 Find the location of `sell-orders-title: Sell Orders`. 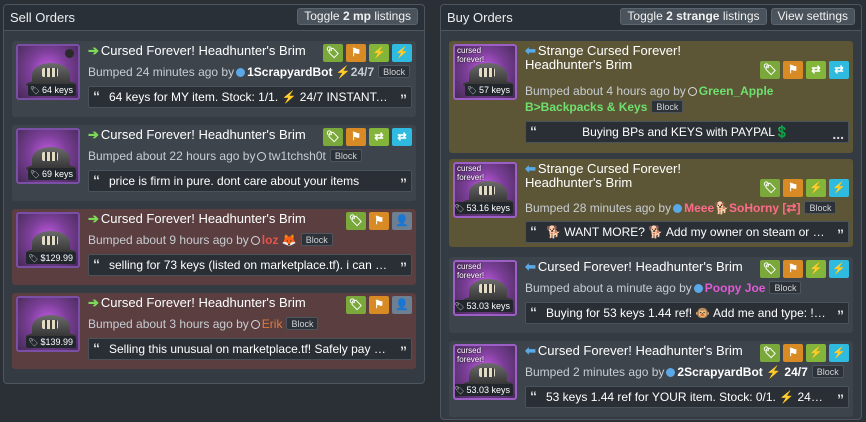

sell-orders-title: Sell Orders is located at coordinates (43, 17).